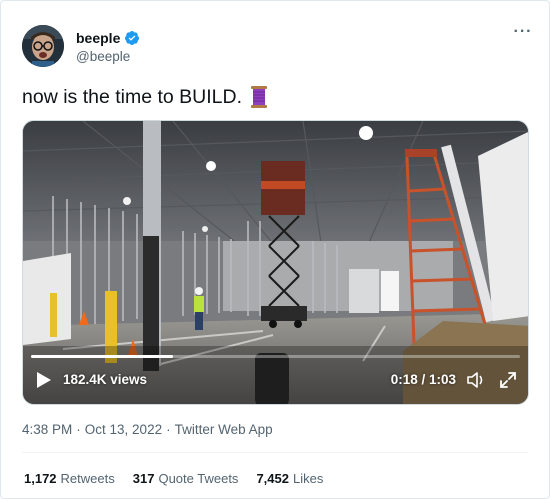  I want to click on video-controls: 182.4K views 0:18 / 1:03, so click(275, 382).